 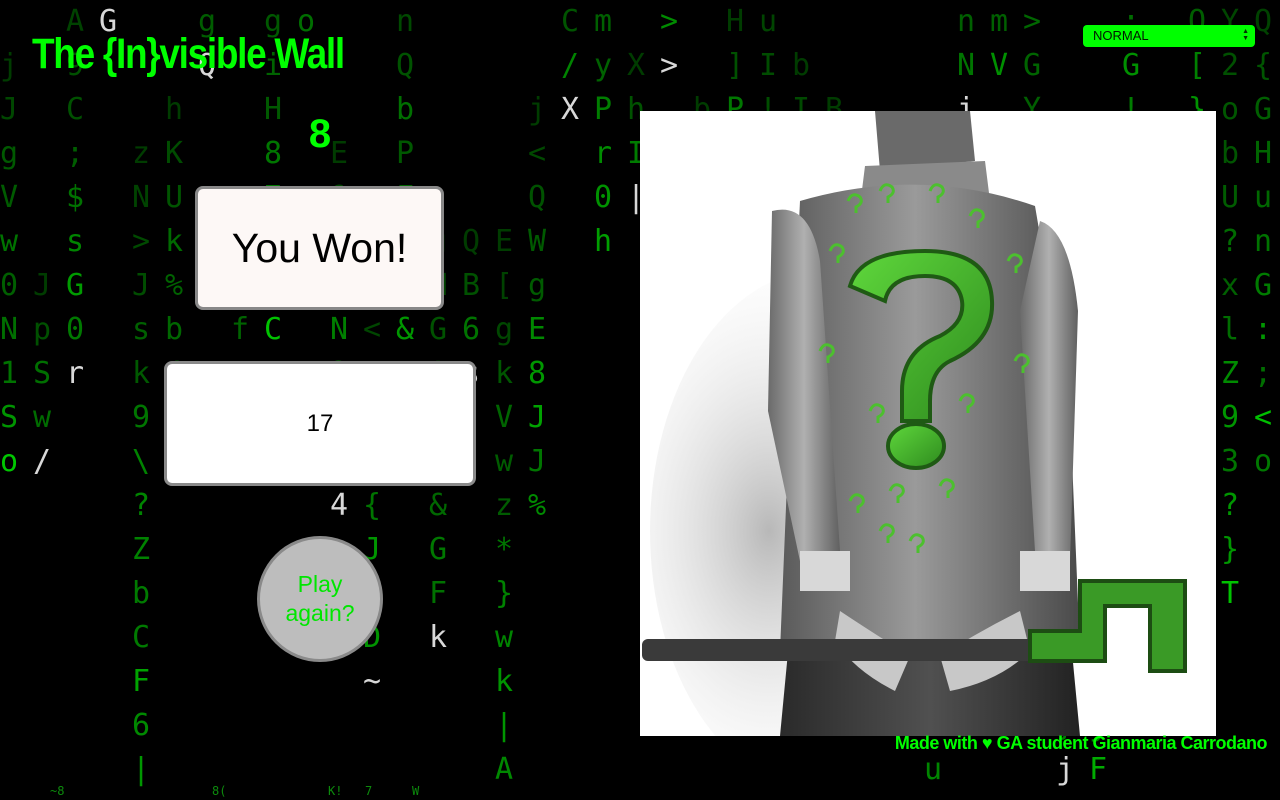 What do you see at coordinates (1230, 307) in the screenshot?
I see `matrix-rain-column: Y 2 o b U? x l Z 9 3?} T` at bounding box center [1230, 307].